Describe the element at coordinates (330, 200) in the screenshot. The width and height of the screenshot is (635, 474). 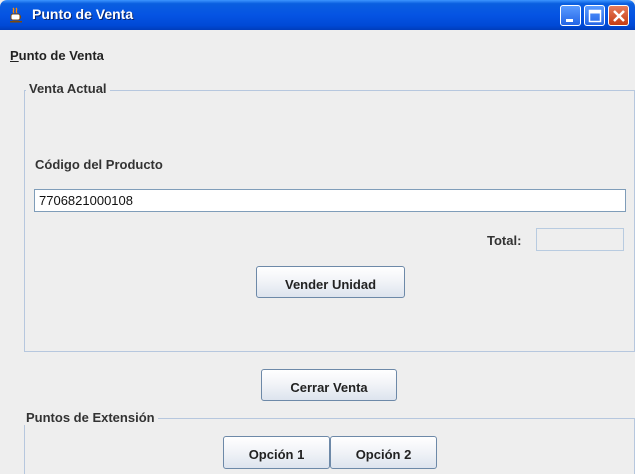
I see `product-code-input` at that location.